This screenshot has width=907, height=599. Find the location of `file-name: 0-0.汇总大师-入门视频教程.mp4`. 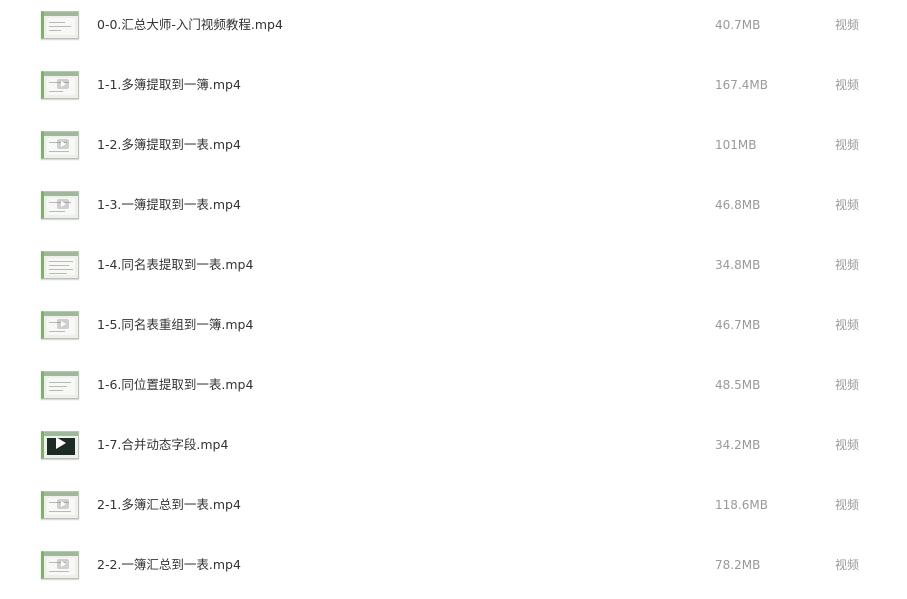

file-name: 0-0.汇总大师-入门视频教程.mp4 is located at coordinates (190, 25).